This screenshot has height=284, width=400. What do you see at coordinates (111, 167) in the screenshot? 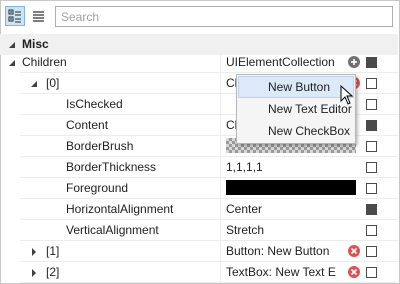
I see `property-name-label: BorderThickness` at bounding box center [111, 167].